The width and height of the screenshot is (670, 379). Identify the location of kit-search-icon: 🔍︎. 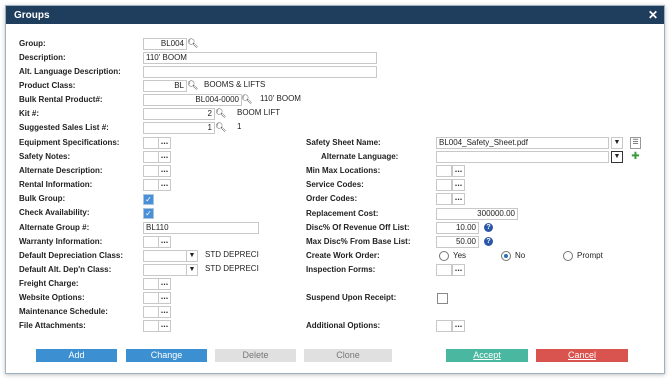
(220, 113).